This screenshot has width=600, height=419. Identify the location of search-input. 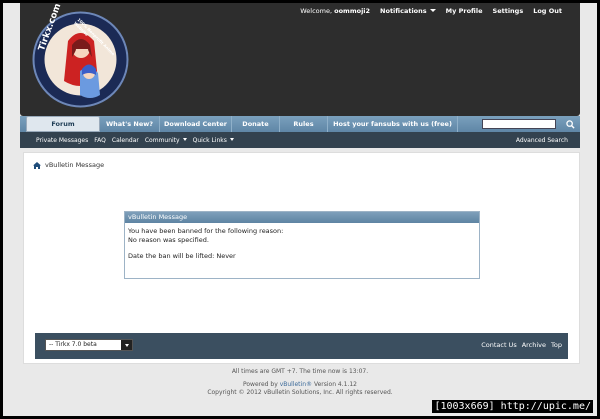
(519, 124).